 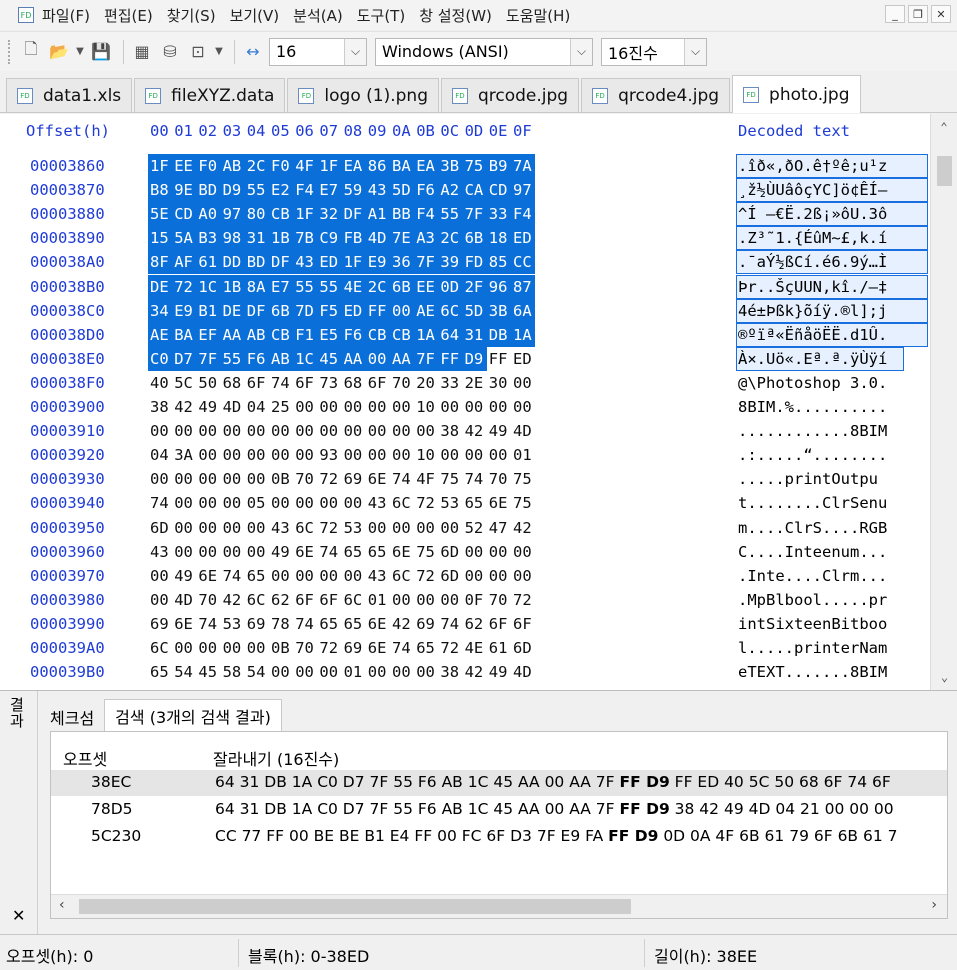 I want to click on hex-byte: F6, so click(x=429, y=190).